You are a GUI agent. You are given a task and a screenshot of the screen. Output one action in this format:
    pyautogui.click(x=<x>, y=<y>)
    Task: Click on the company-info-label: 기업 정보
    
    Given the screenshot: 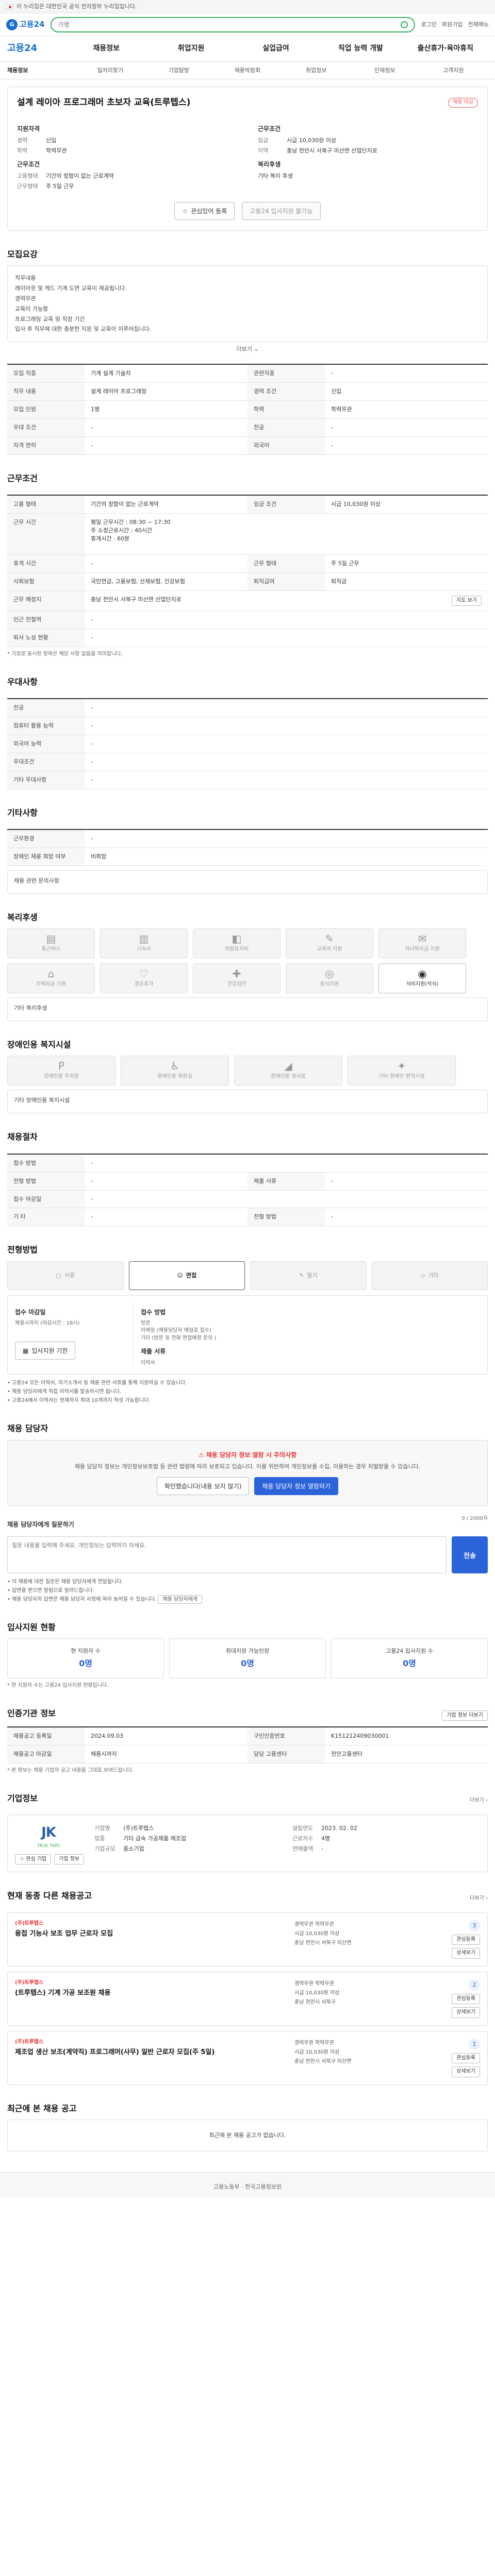 What is the action you would take?
    pyautogui.click(x=69, y=1859)
    